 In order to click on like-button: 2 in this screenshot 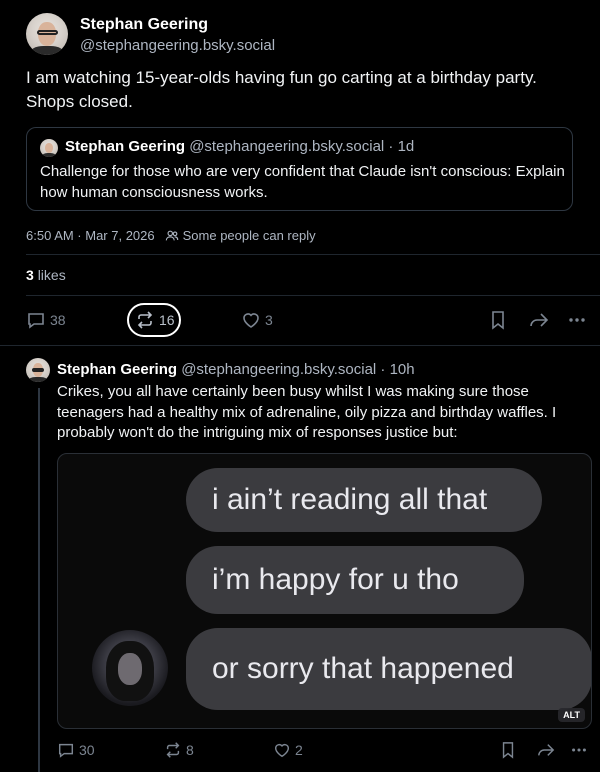, I will do `click(288, 750)`.